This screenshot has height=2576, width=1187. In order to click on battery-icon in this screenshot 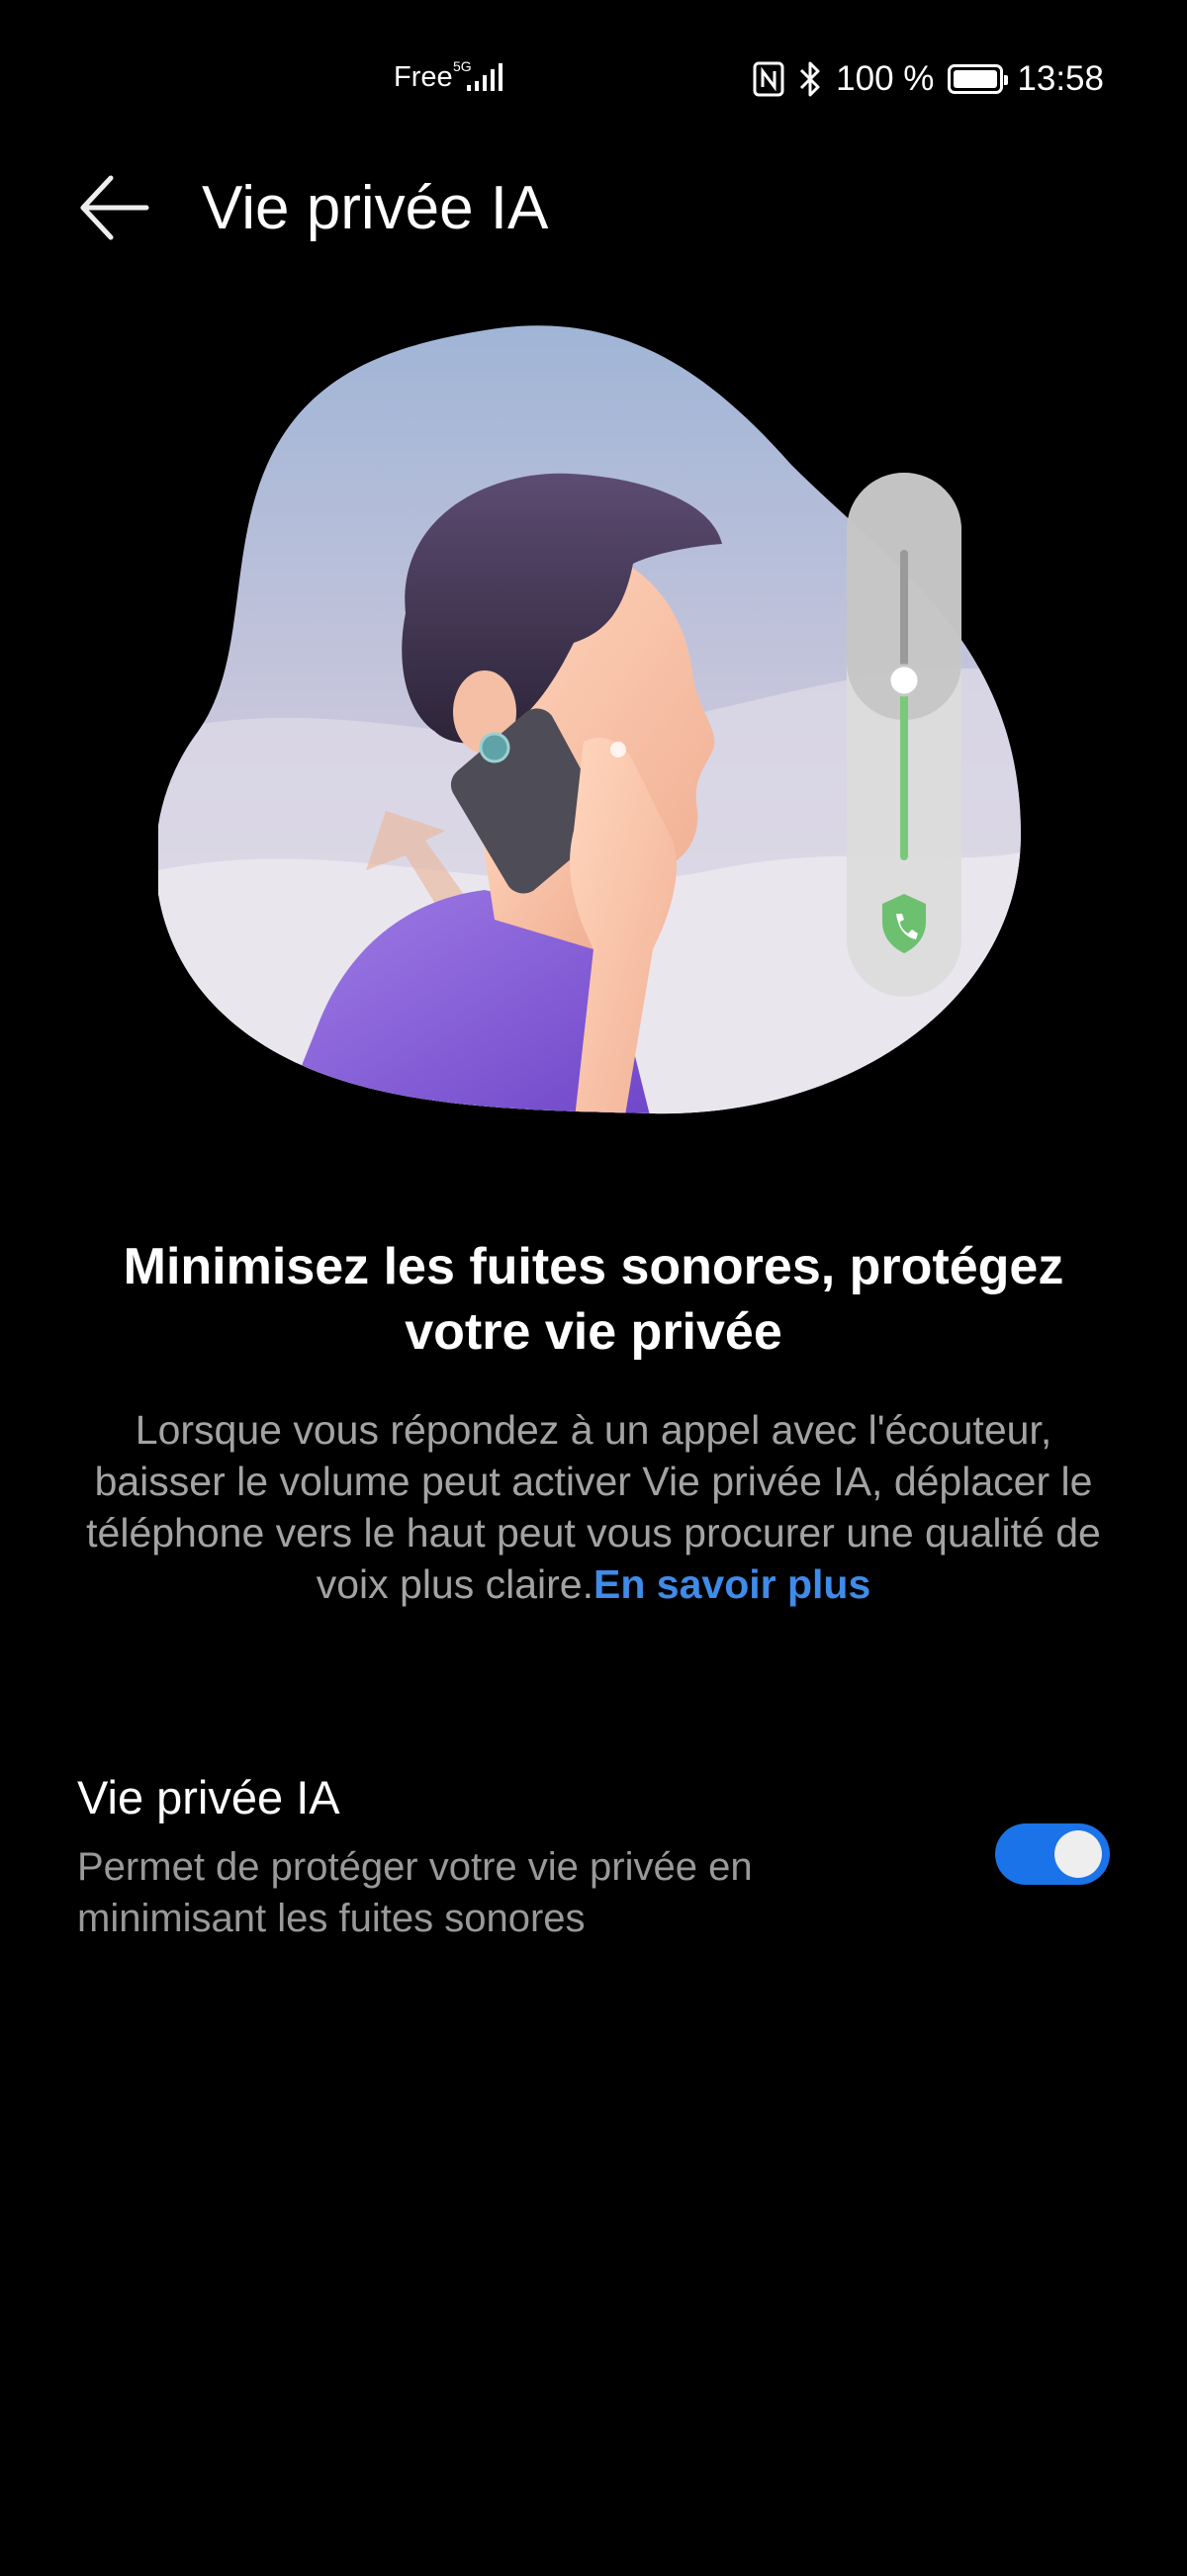, I will do `click(978, 79)`.